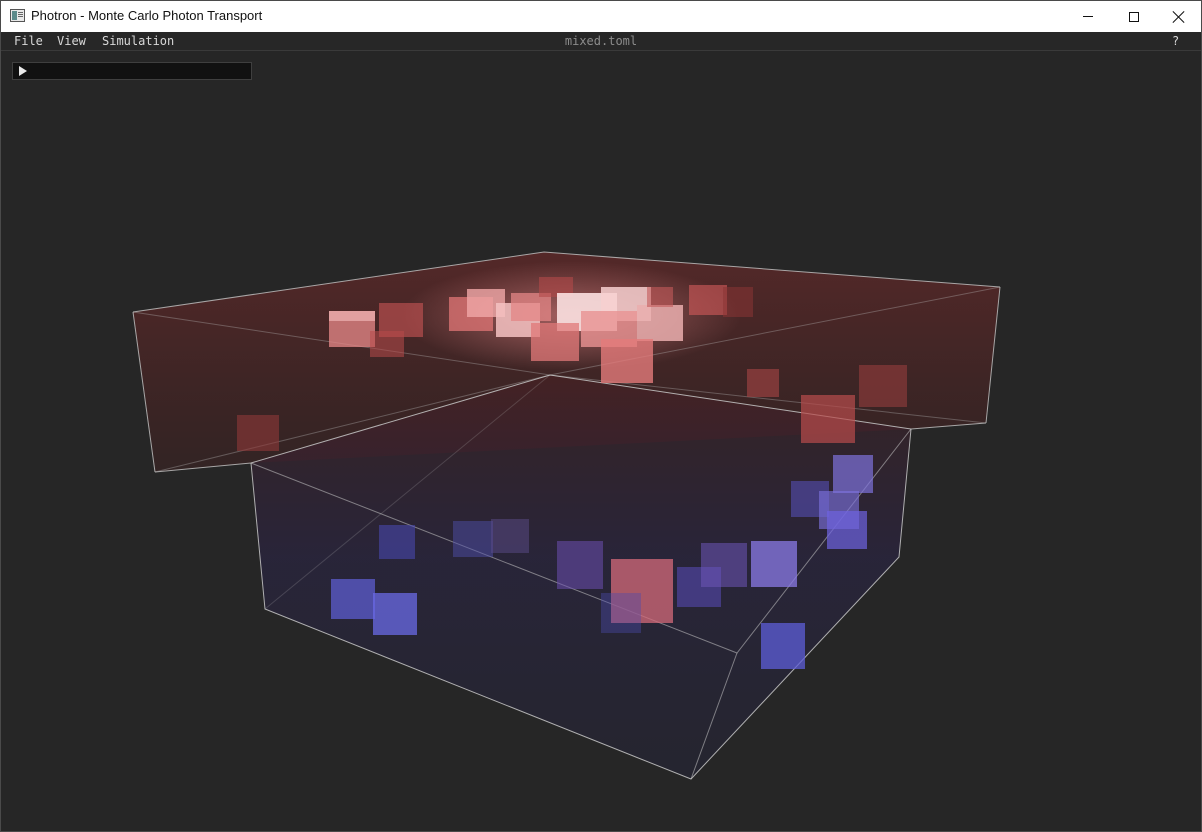 The width and height of the screenshot is (1202, 832). Describe the element at coordinates (132, 71) in the screenshot. I see `playback-bar` at that location.